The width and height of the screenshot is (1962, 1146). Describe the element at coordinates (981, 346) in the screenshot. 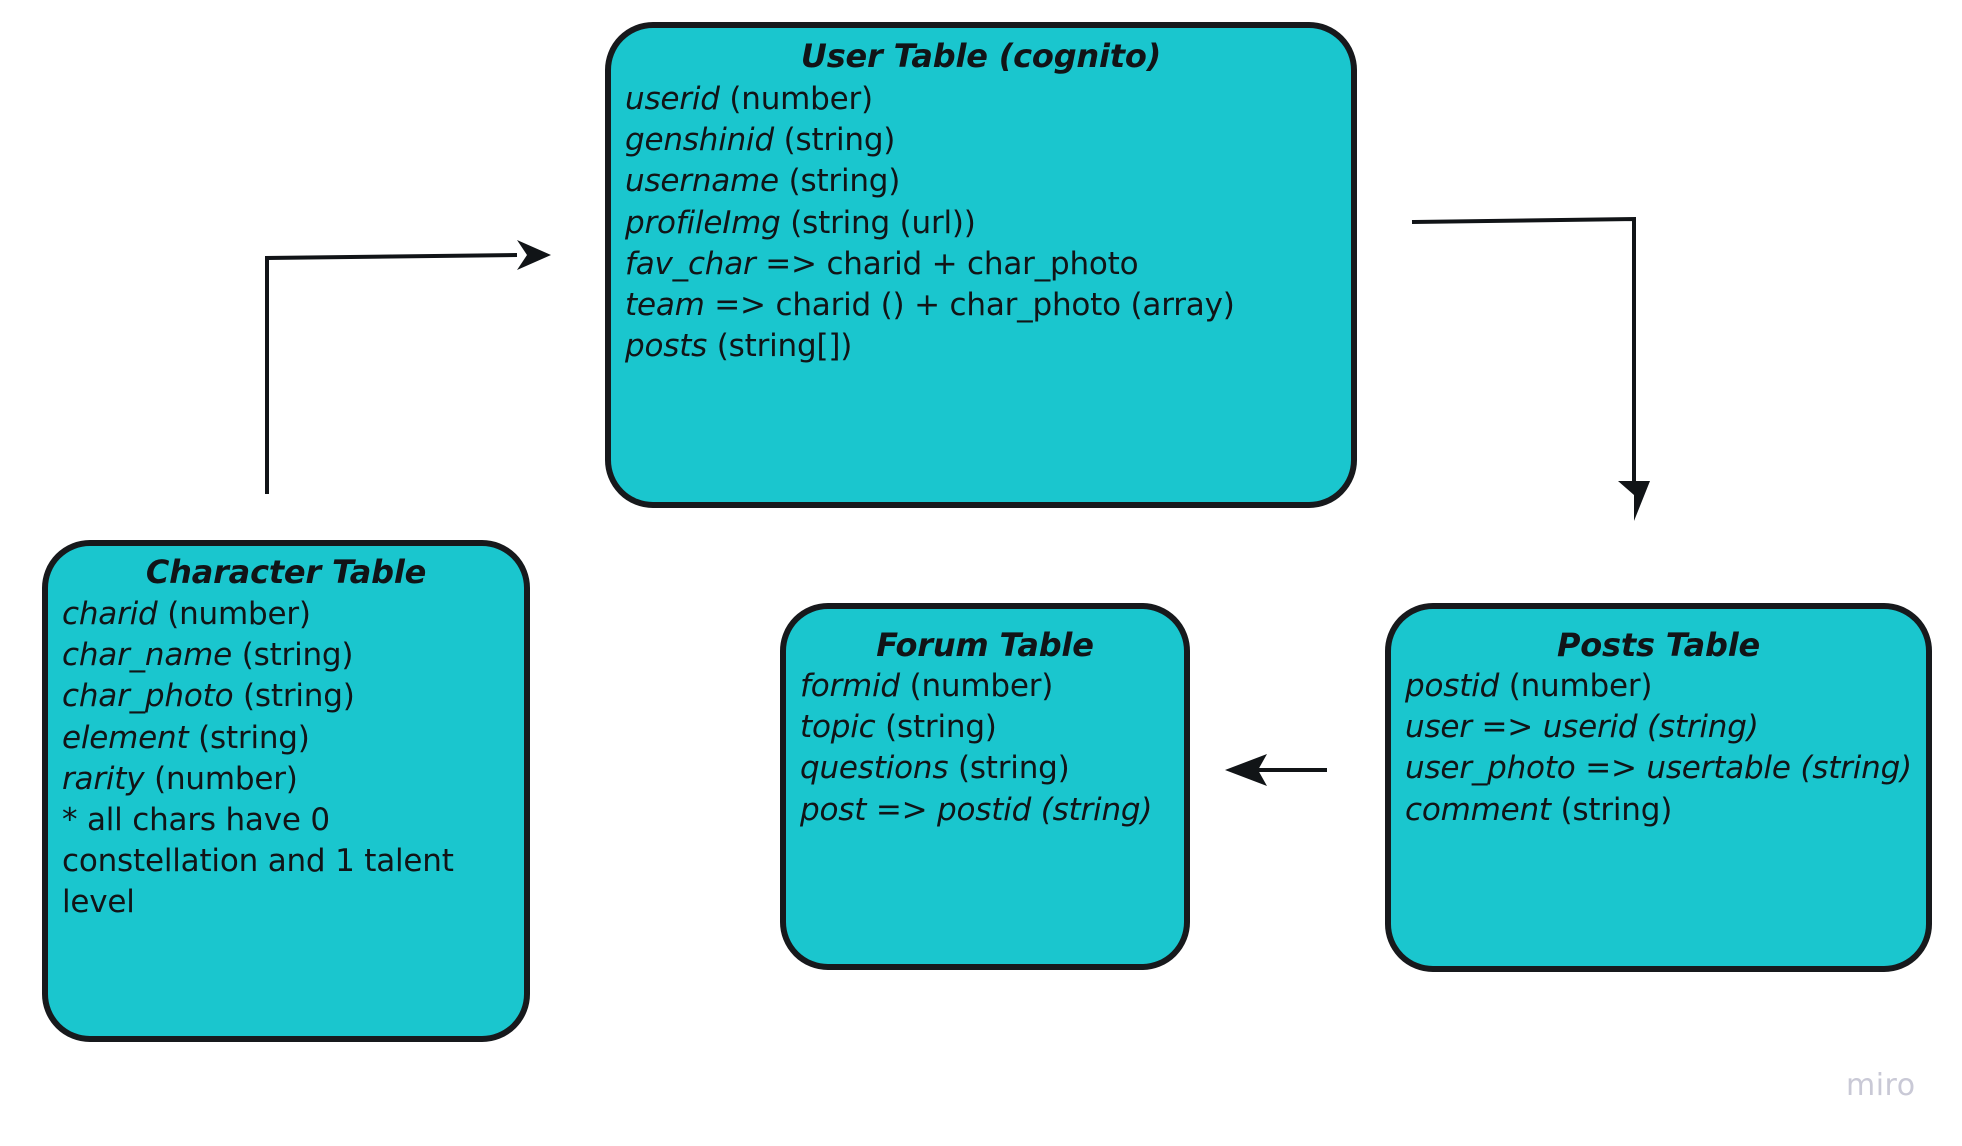

I see `field-row: posts (string[])` at that location.